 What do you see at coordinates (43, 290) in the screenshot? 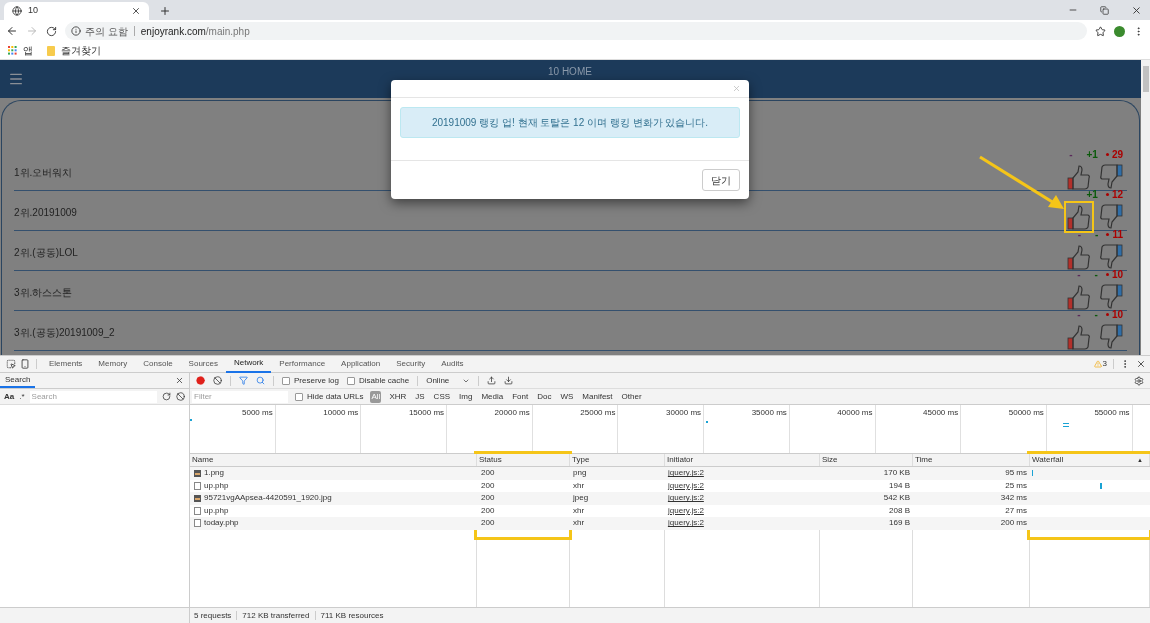
I see `ranking-label: 3위.하스스톤` at bounding box center [43, 290].